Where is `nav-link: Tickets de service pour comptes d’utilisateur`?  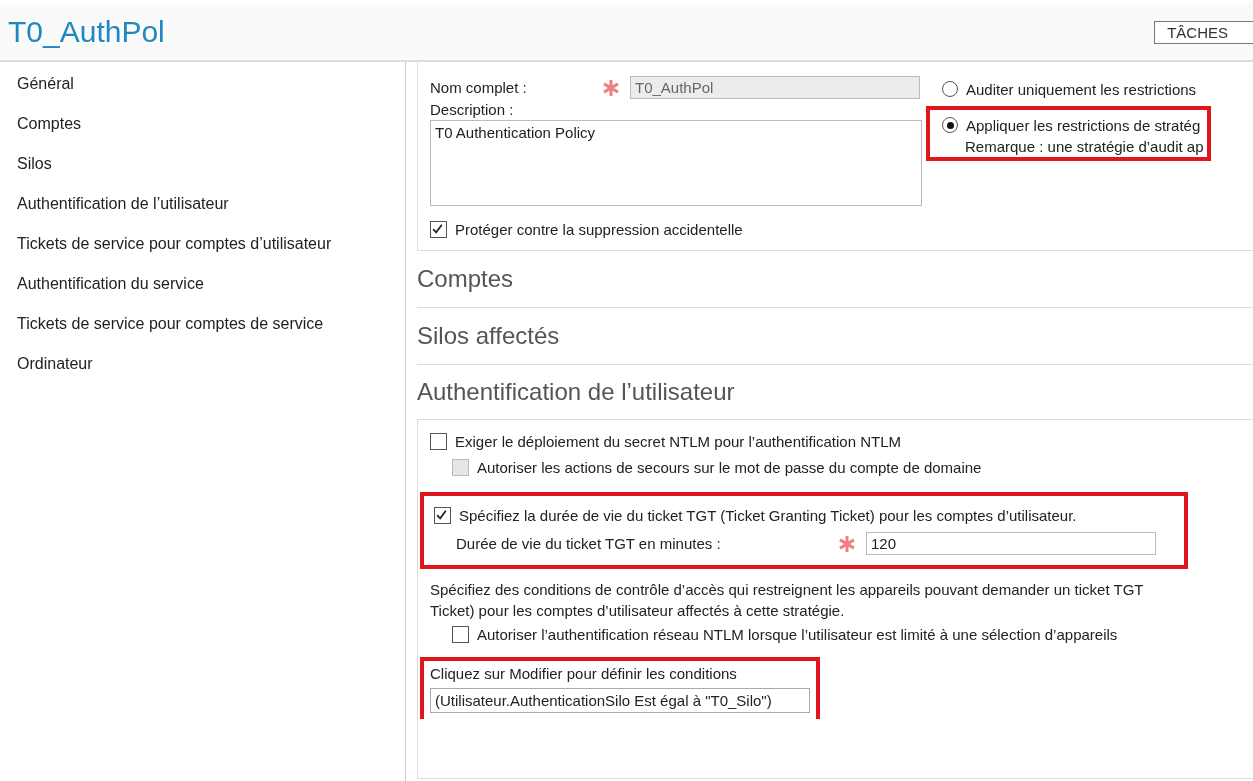
nav-link: Tickets de service pour comptes d’utilisateur is located at coordinates (202, 254).